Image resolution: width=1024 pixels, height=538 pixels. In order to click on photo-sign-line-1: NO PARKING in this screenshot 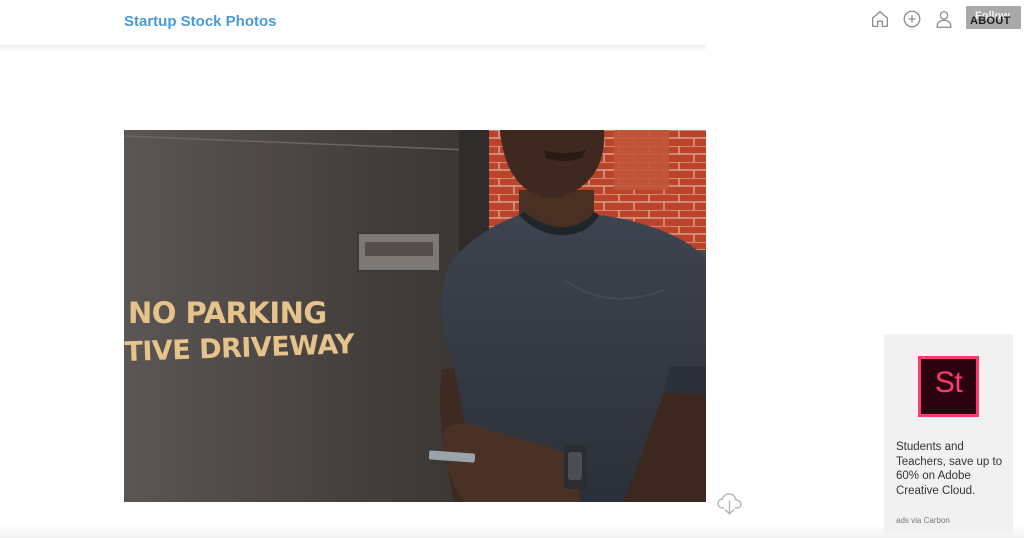, I will do `click(227, 313)`.